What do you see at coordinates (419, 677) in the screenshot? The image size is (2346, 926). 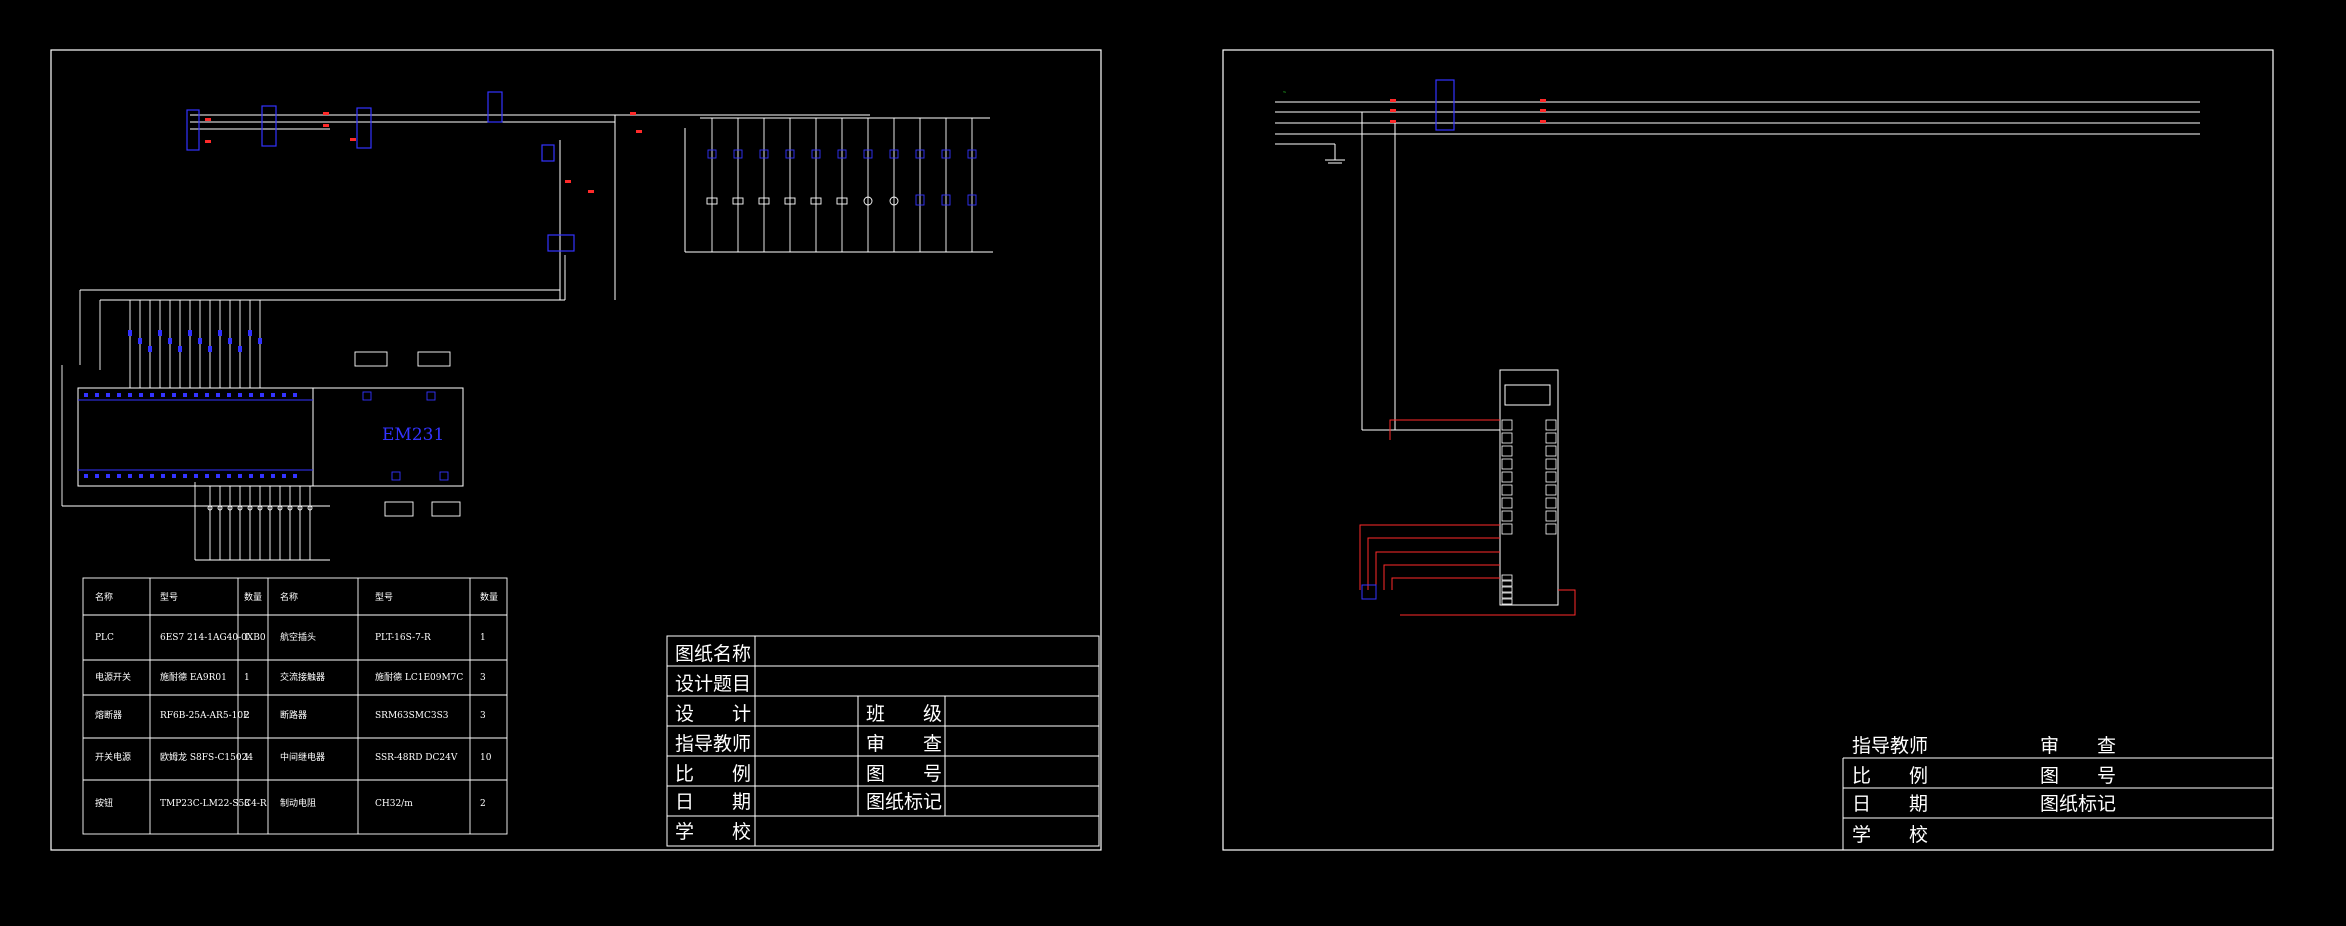 I see `table-cell: 施耐德 LC1E09M7C` at bounding box center [419, 677].